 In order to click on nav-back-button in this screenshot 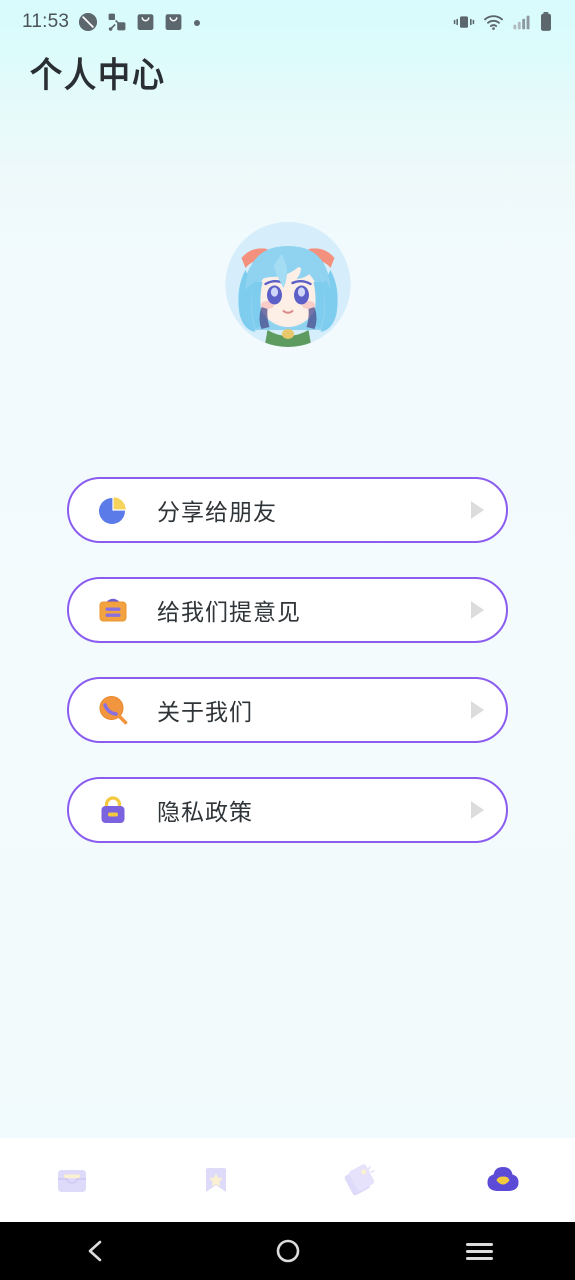, I will do `click(96, 1251)`.